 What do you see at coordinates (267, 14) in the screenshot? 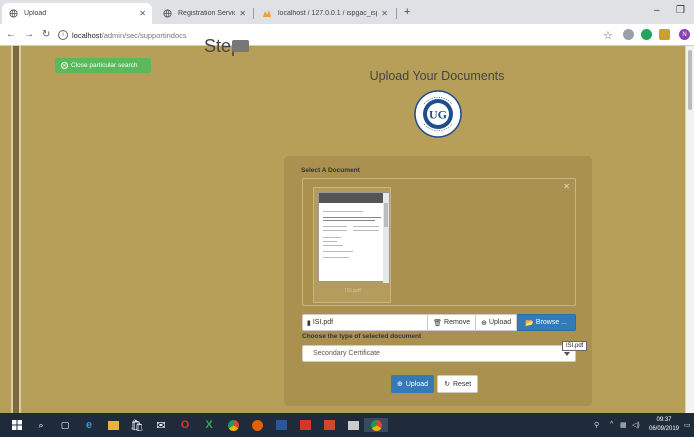
I see `phpmyadmin-icon` at bounding box center [267, 14].